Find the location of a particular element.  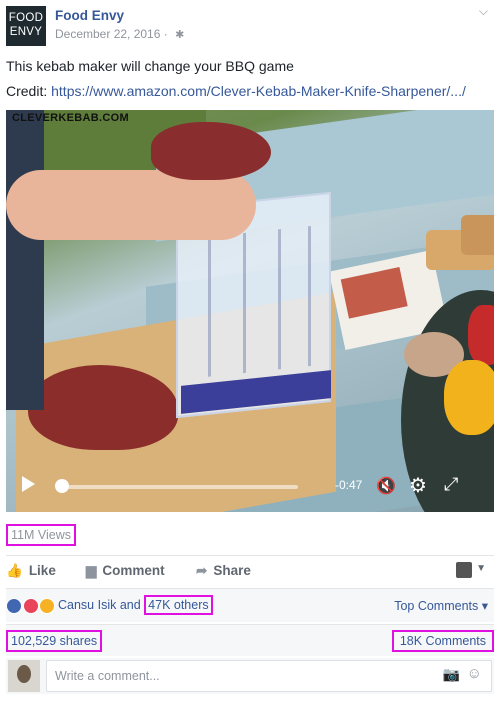

camera-icon: 📷 is located at coordinates (451, 674).